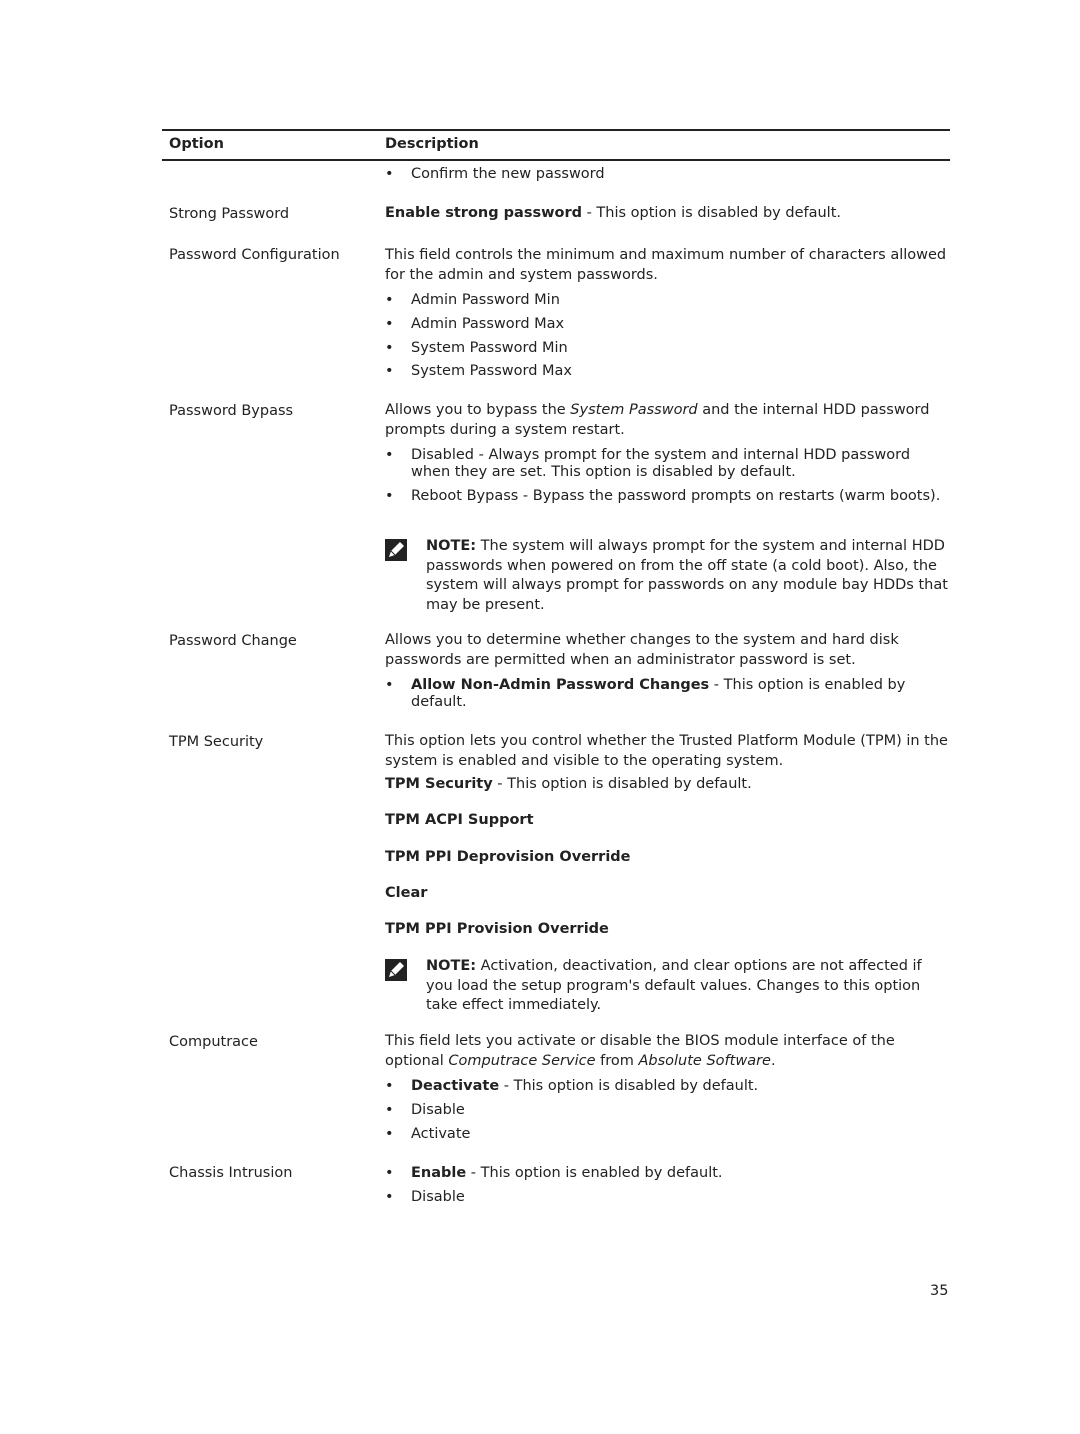  What do you see at coordinates (472, 300) in the screenshot?
I see `bullet-item: • Admin Password Min` at bounding box center [472, 300].